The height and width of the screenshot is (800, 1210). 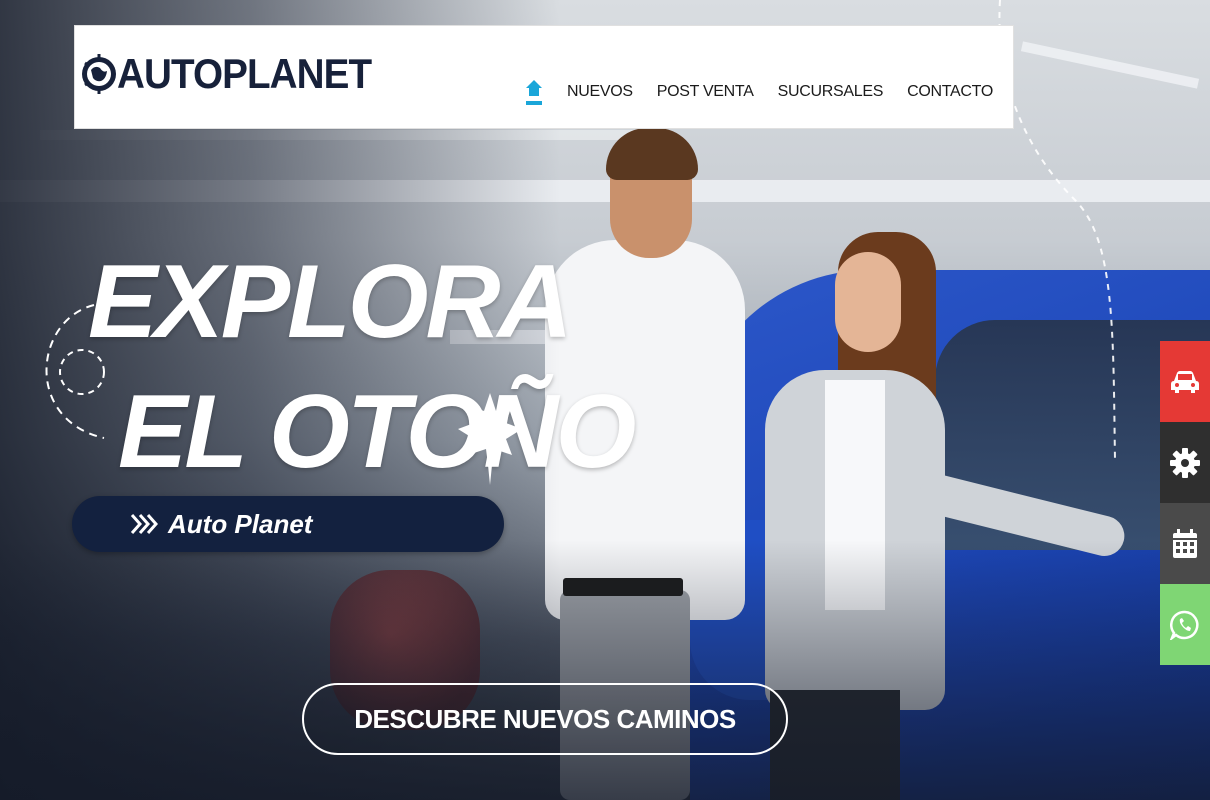 I want to click on wheel-globe-icon, so click(x=99, y=74).